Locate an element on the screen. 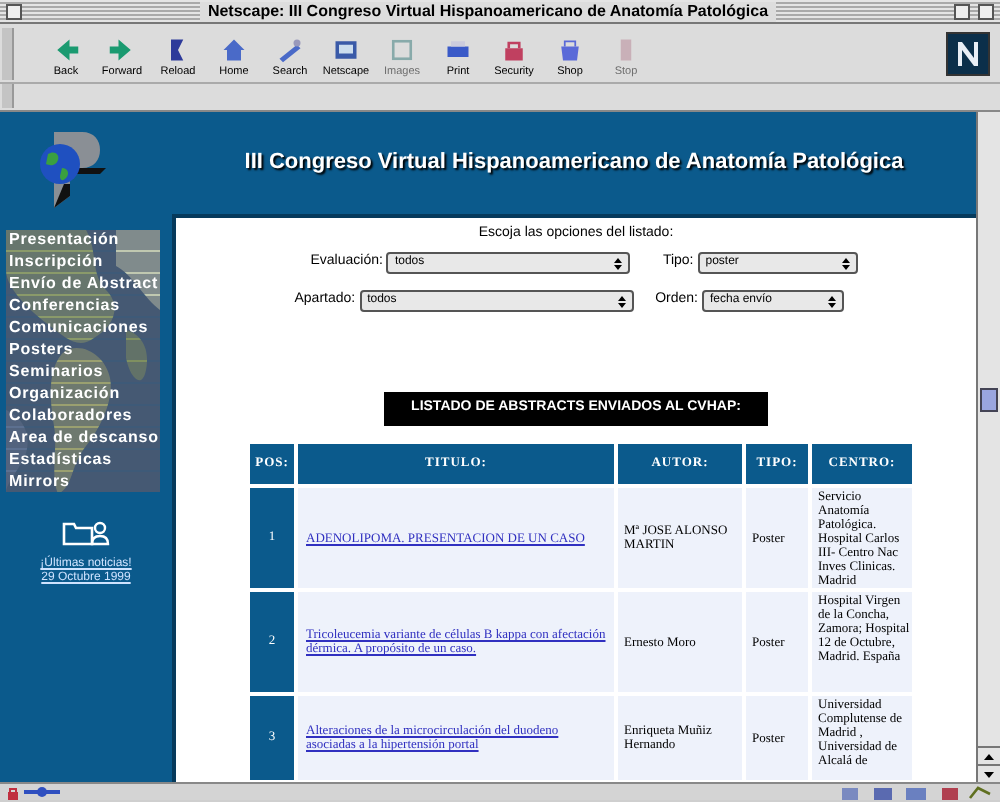 This screenshot has width=1000, height=802. collapse-box is located at coordinates (986, 11).